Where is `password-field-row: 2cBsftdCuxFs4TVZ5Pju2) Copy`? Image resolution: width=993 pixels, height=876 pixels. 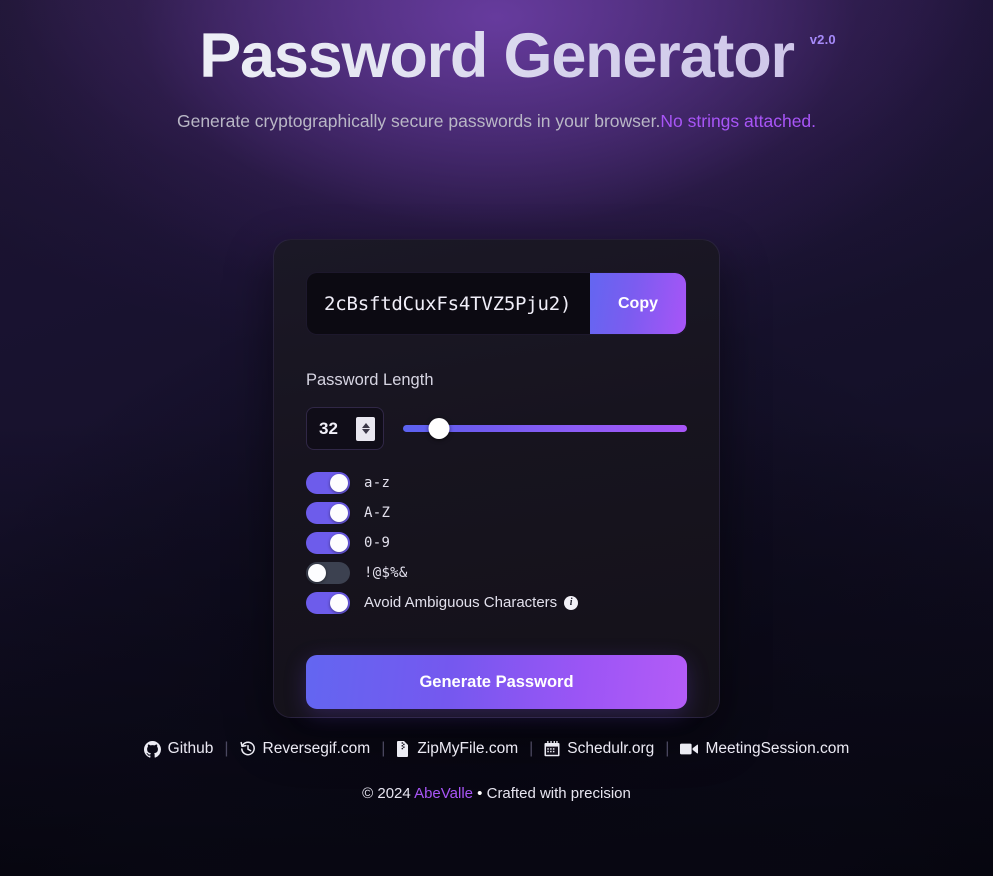 password-field-row: 2cBsftdCuxFs4TVZ5Pju2) Copy is located at coordinates (496, 303).